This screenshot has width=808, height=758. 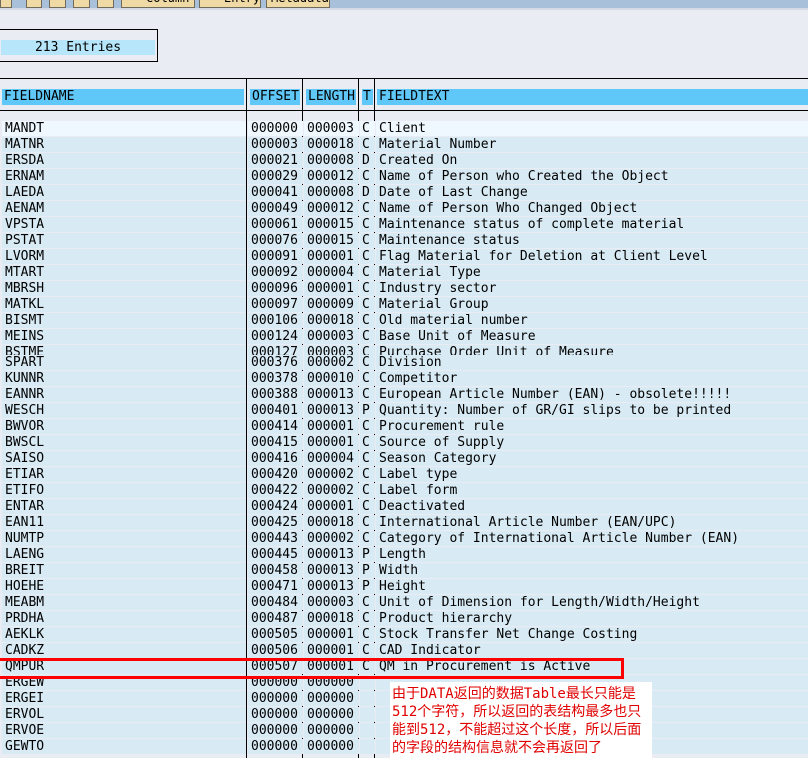 What do you see at coordinates (123, 97) in the screenshot?
I see `header-fieldname: FIELDNAME` at bounding box center [123, 97].